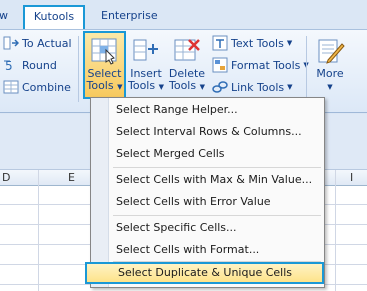 Image resolution: width=367 pixels, height=291 pixels. Describe the element at coordinates (105, 51) in the screenshot. I see `select-tools-icon` at that location.